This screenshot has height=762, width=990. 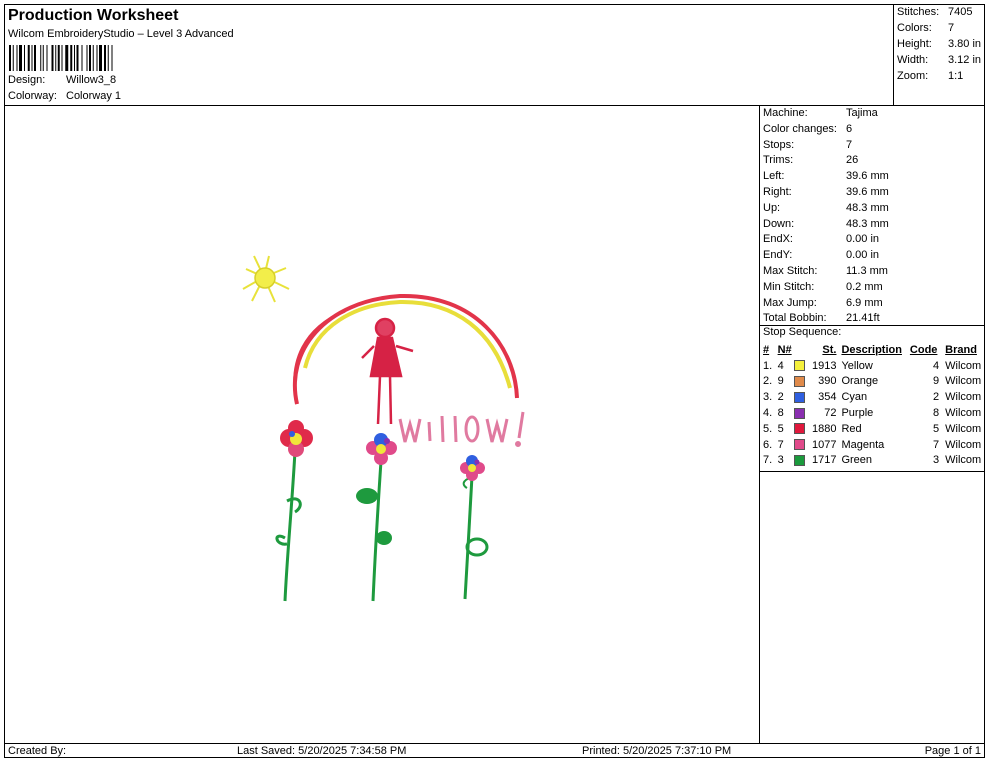 I want to click on info-value: 6, so click(x=849, y=128).